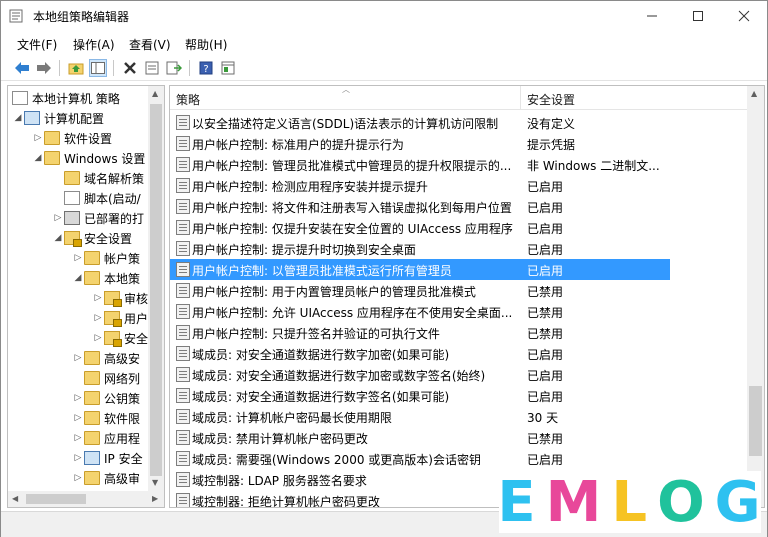  I want to click on emlog-watermark-logo: E M L O G, so click(630, 502).